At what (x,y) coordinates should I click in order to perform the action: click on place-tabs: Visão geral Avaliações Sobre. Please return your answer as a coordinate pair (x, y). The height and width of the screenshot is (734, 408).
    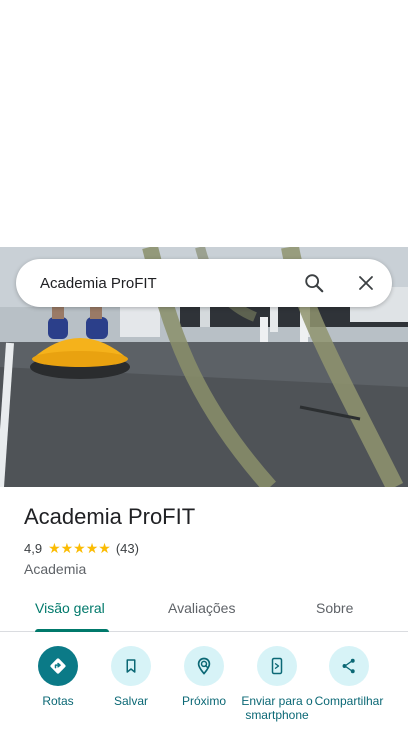
    Looking at the image, I should click on (204, 609).